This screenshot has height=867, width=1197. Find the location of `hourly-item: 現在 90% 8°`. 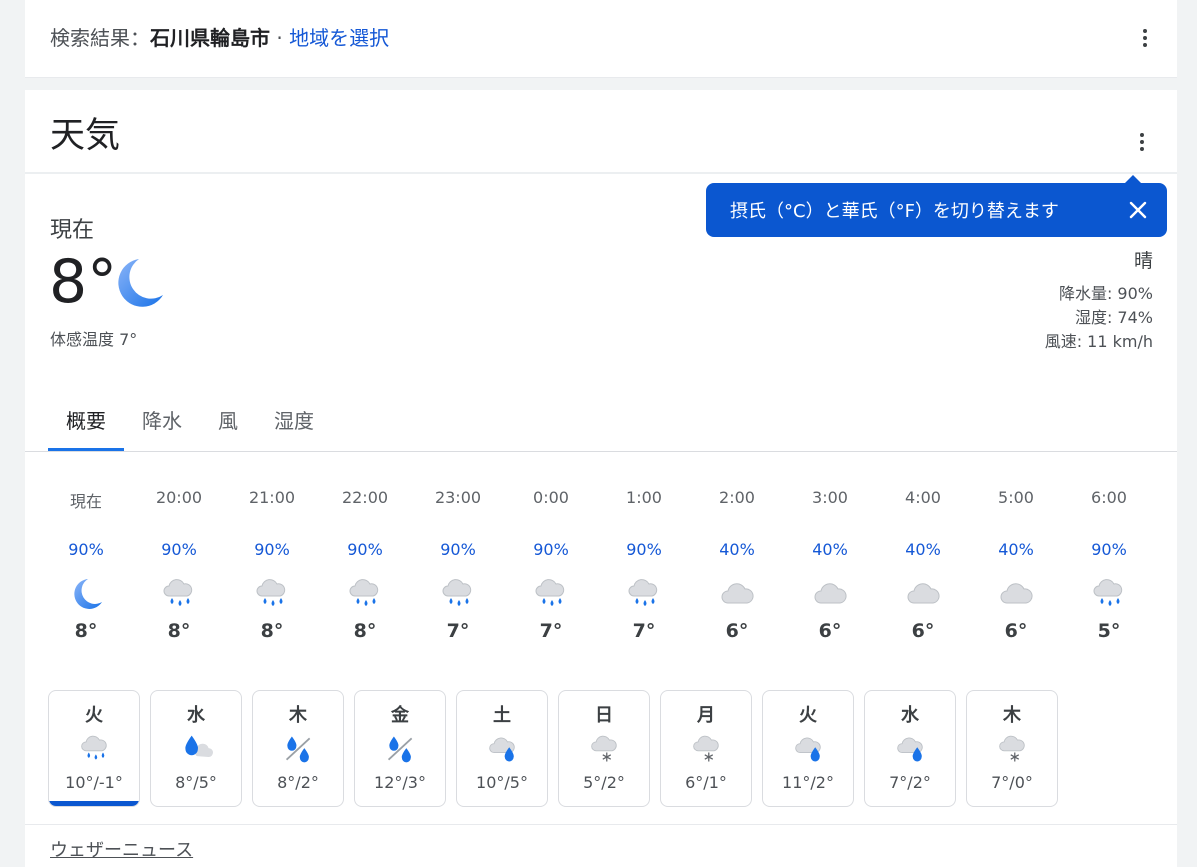

hourly-item: 現在 90% 8° is located at coordinates (86, 571).